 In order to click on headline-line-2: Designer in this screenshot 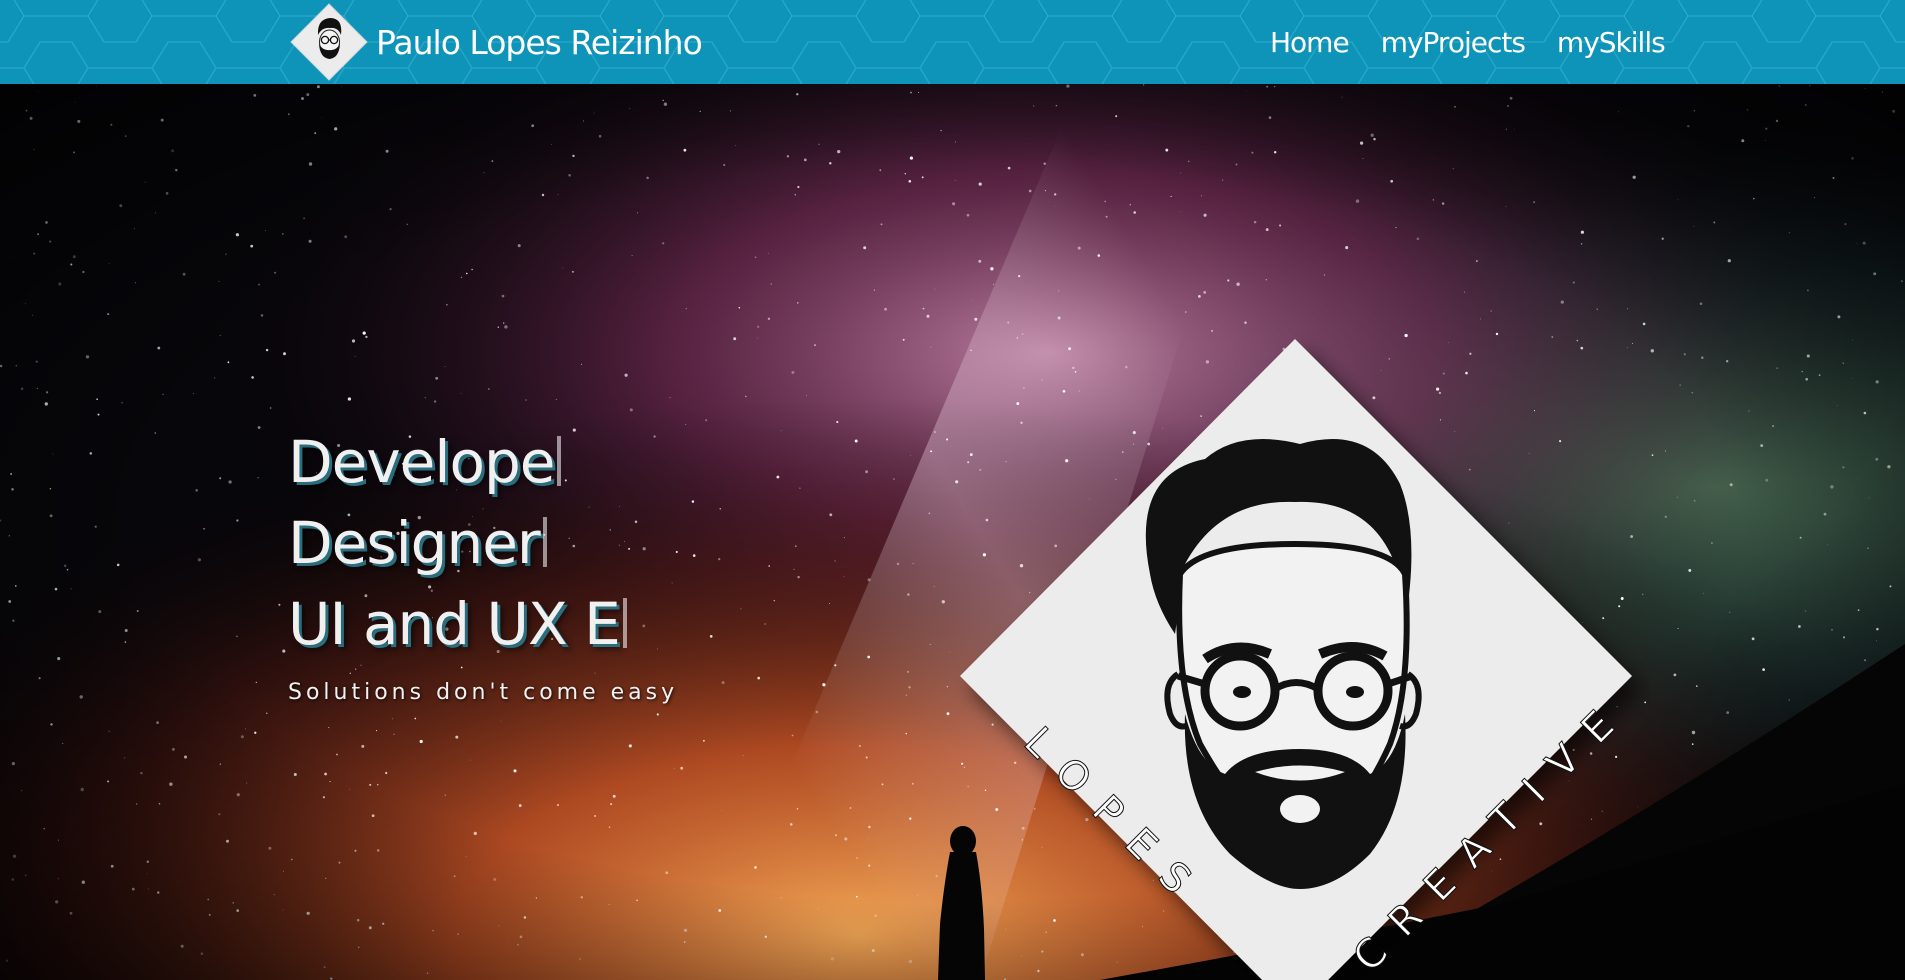, I will do `click(588, 543)`.